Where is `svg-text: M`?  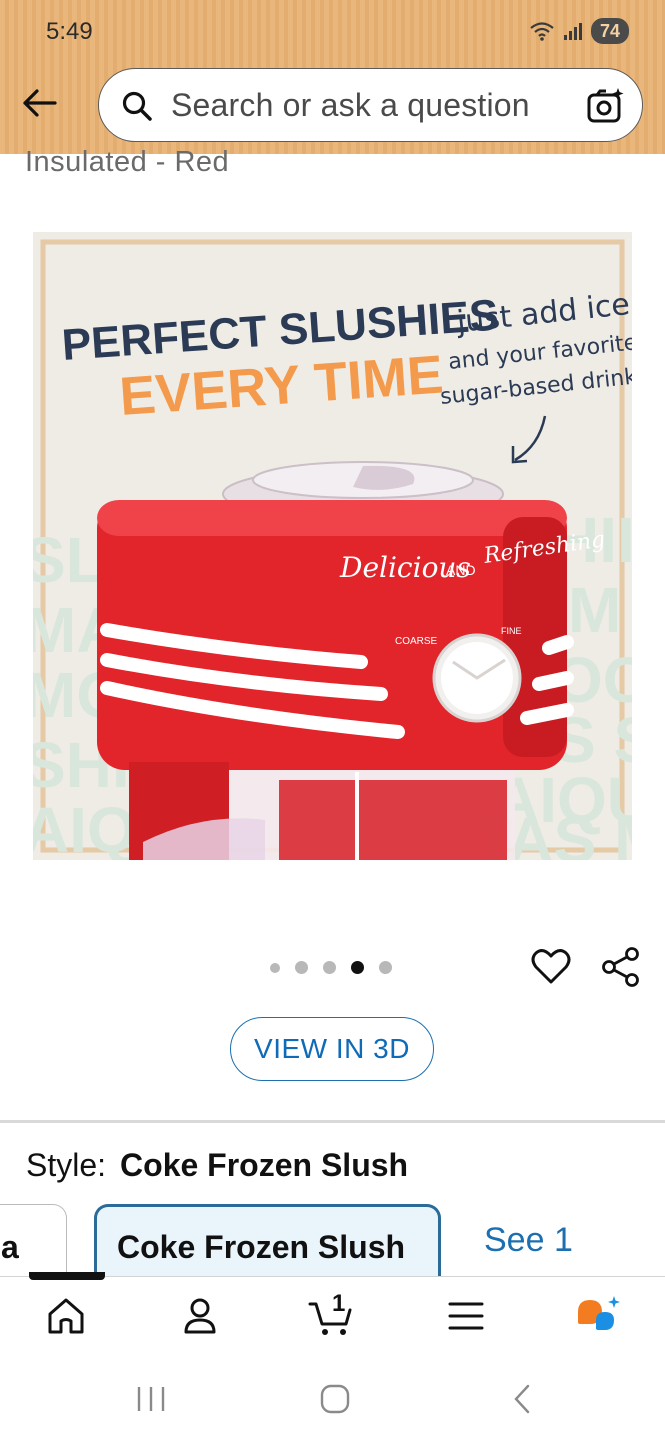
svg-text: M is located at coordinates (594, 610).